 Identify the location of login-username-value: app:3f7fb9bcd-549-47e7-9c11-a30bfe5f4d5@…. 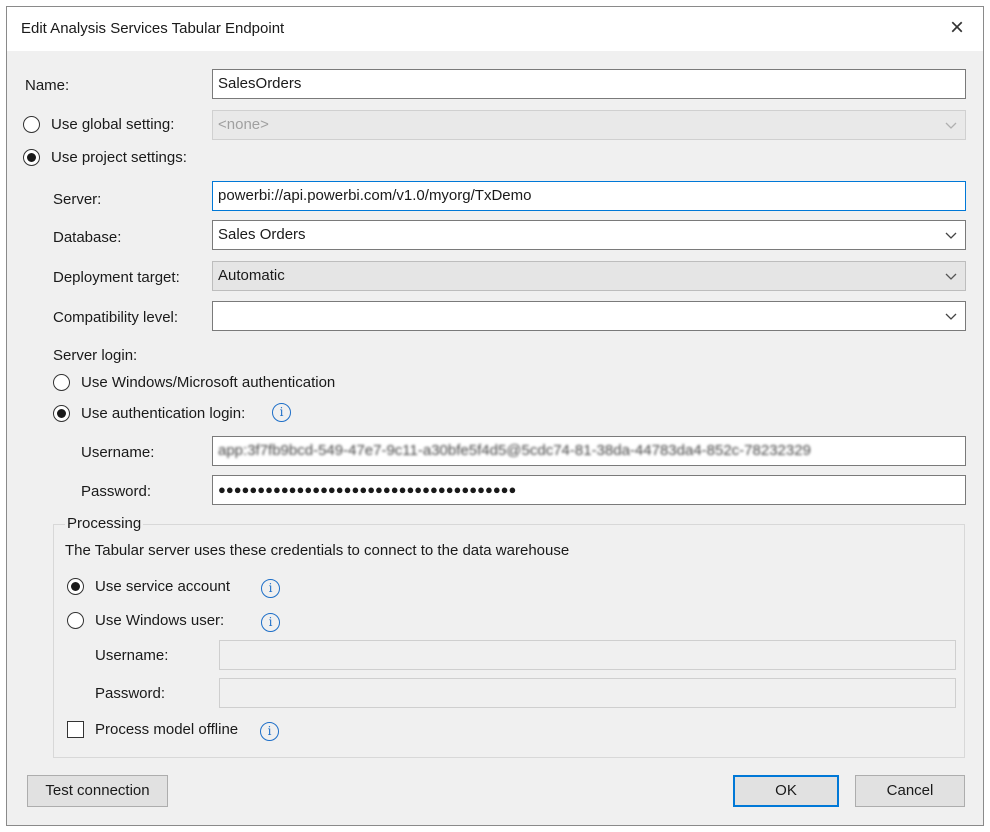
(514, 450).